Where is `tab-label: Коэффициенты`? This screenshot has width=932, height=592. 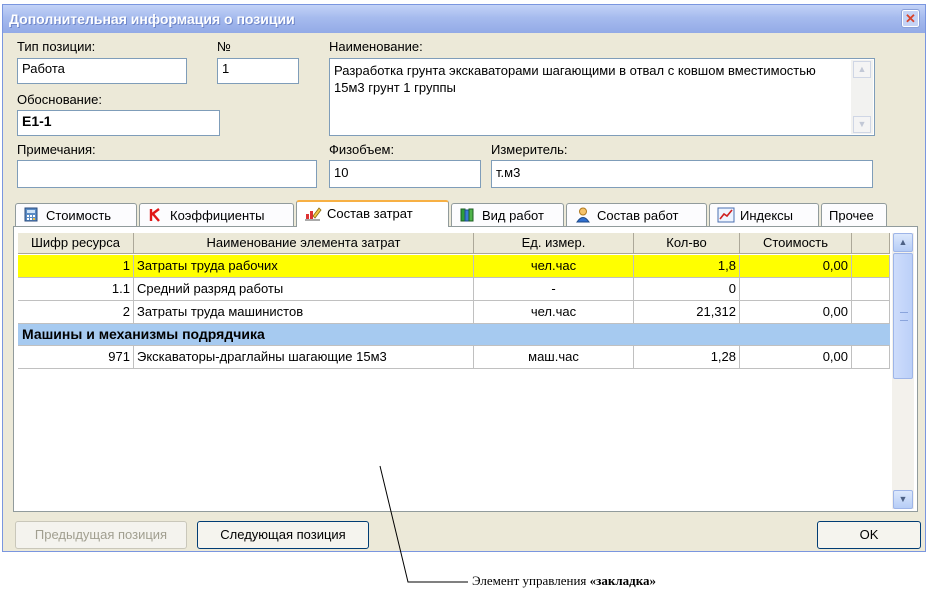
tab-label: Коэффициенты is located at coordinates (217, 215).